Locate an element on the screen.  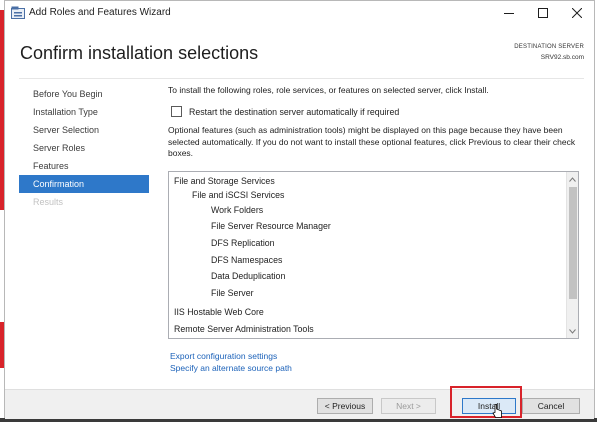
list-item: Work Folders is located at coordinates (237, 210).